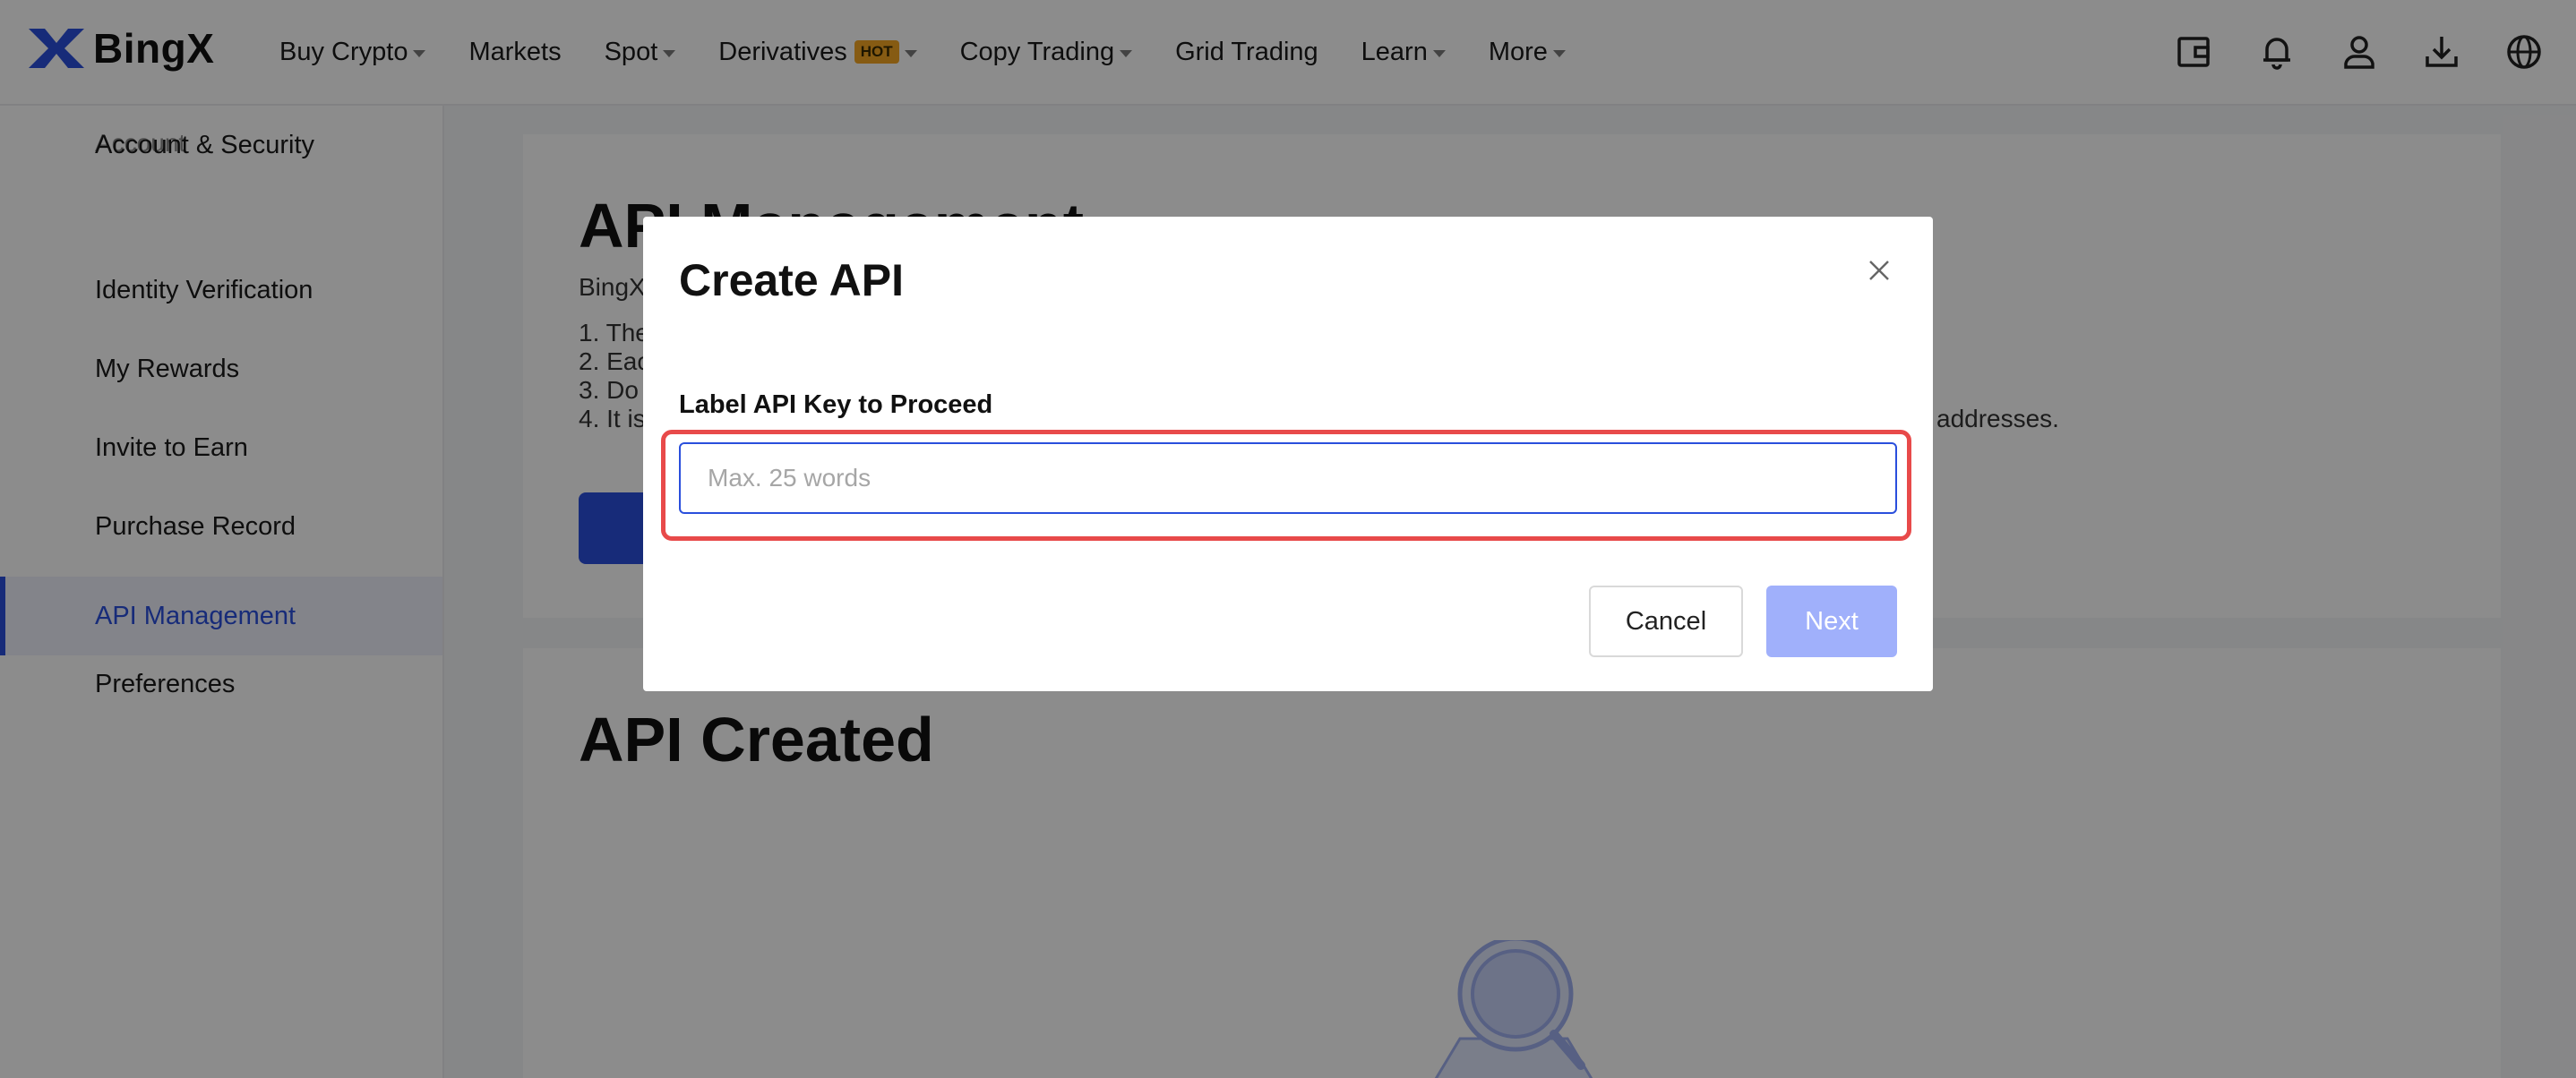  What do you see at coordinates (1831, 621) in the screenshot?
I see `next-button: Next` at bounding box center [1831, 621].